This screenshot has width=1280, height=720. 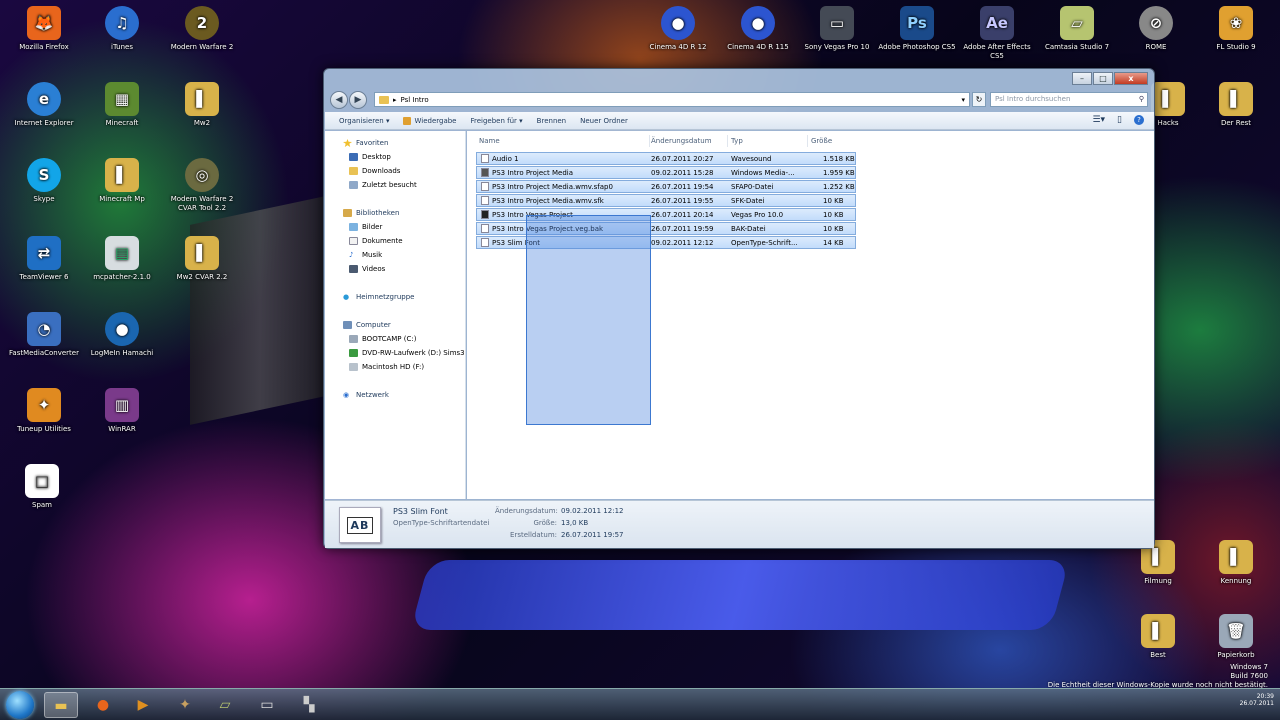 What do you see at coordinates (309, 705) in the screenshot?
I see `taskbar-app-icon: ▚` at bounding box center [309, 705].